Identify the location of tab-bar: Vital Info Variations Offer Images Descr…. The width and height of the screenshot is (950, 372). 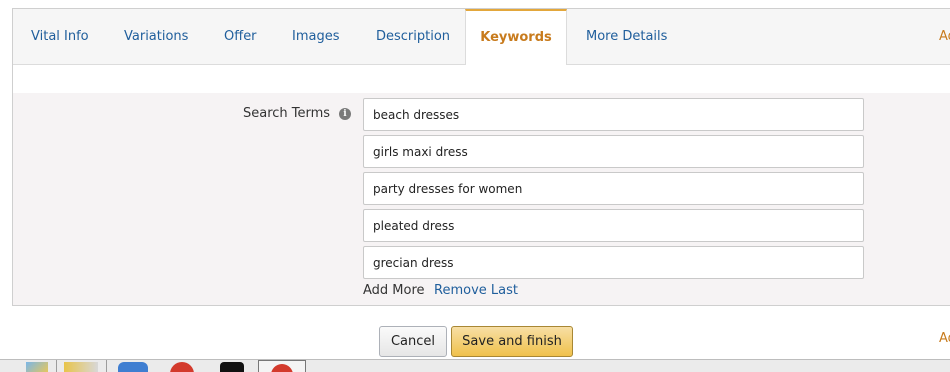
(481, 37).